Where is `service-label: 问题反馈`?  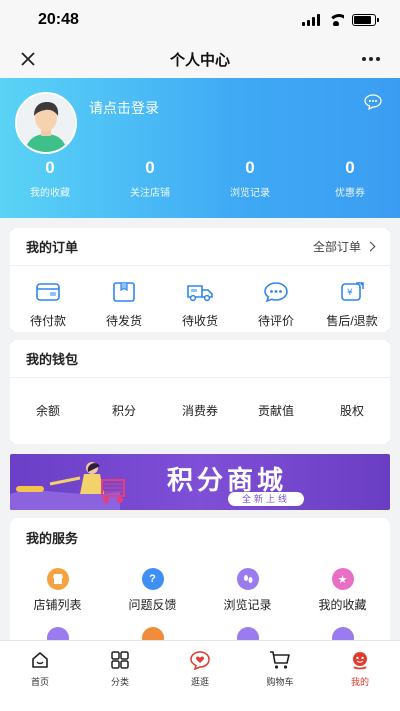 service-label: 问题反馈 is located at coordinates (152, 605).